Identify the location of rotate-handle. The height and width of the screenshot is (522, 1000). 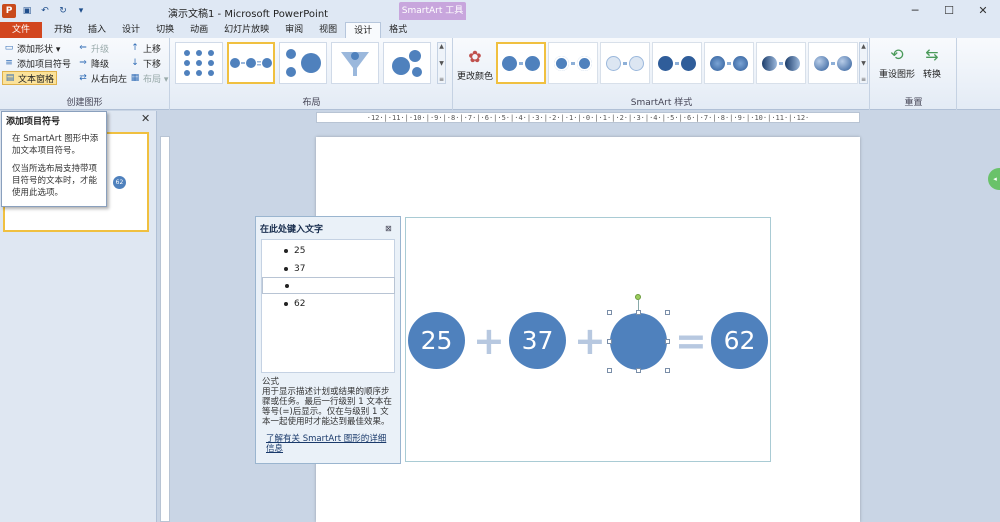
(638, 297).